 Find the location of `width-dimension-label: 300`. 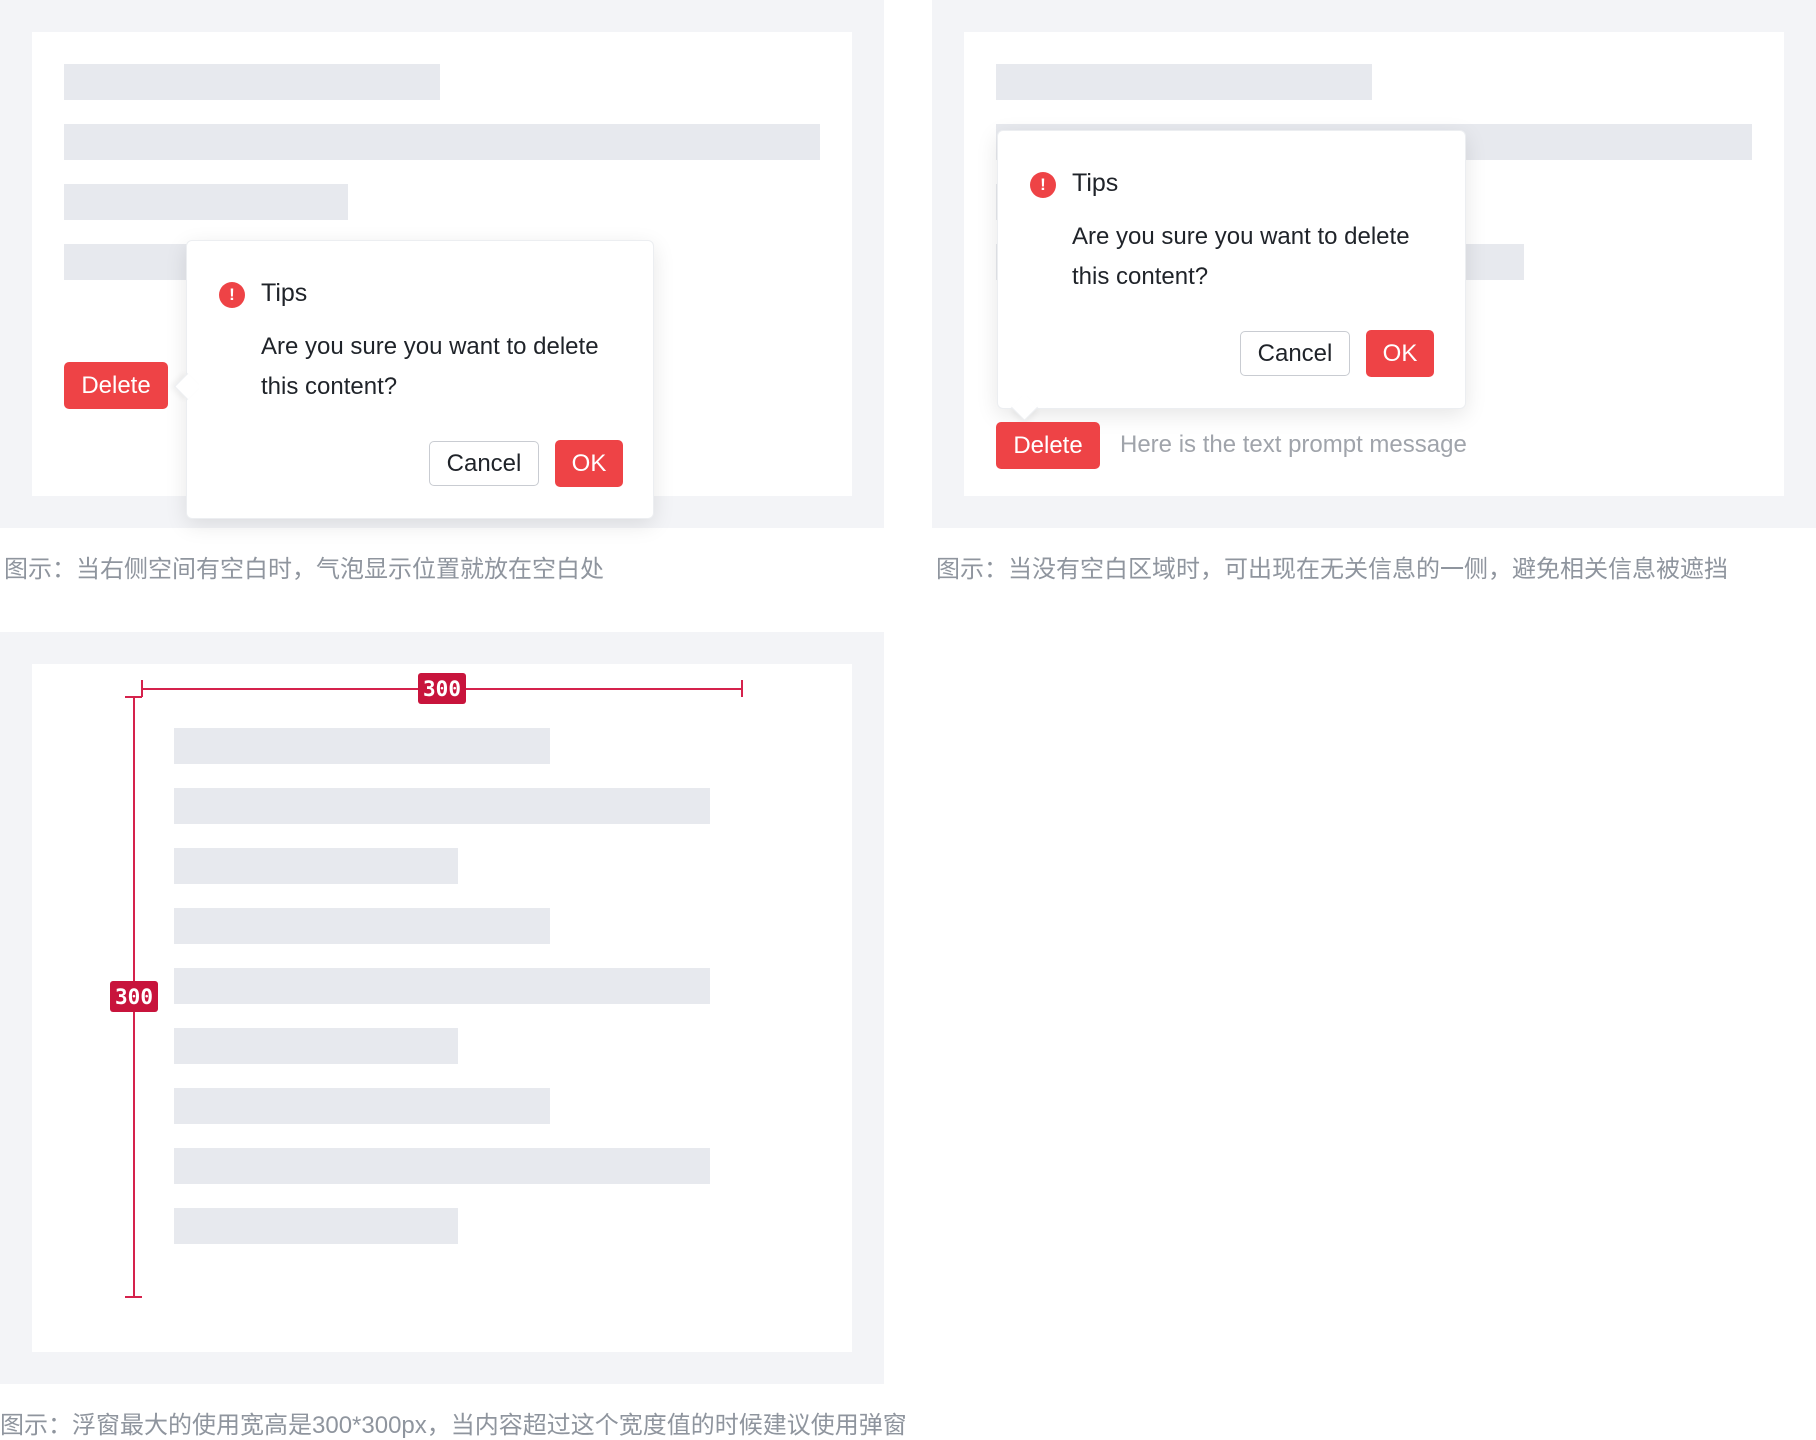

width-dimension-label: 300 is located at coordinates (442, 688).